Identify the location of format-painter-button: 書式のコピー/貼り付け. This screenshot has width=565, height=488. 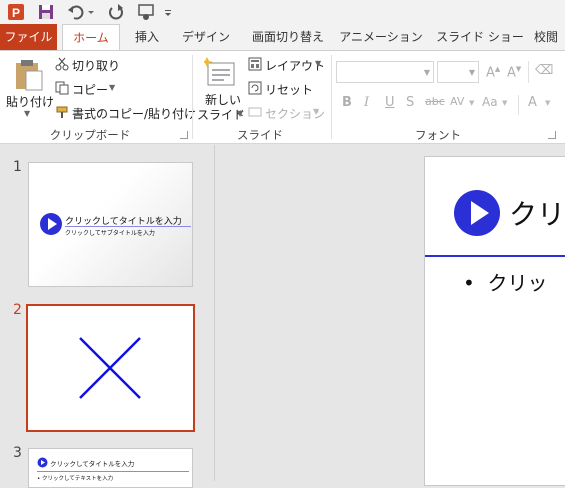
(134, 113).